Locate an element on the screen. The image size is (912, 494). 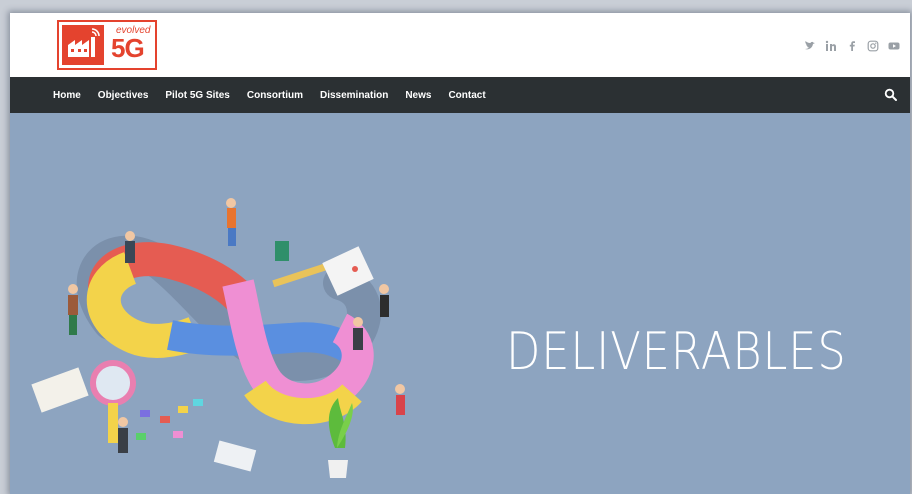
calculator-icon is located at coordinates (235, 456).